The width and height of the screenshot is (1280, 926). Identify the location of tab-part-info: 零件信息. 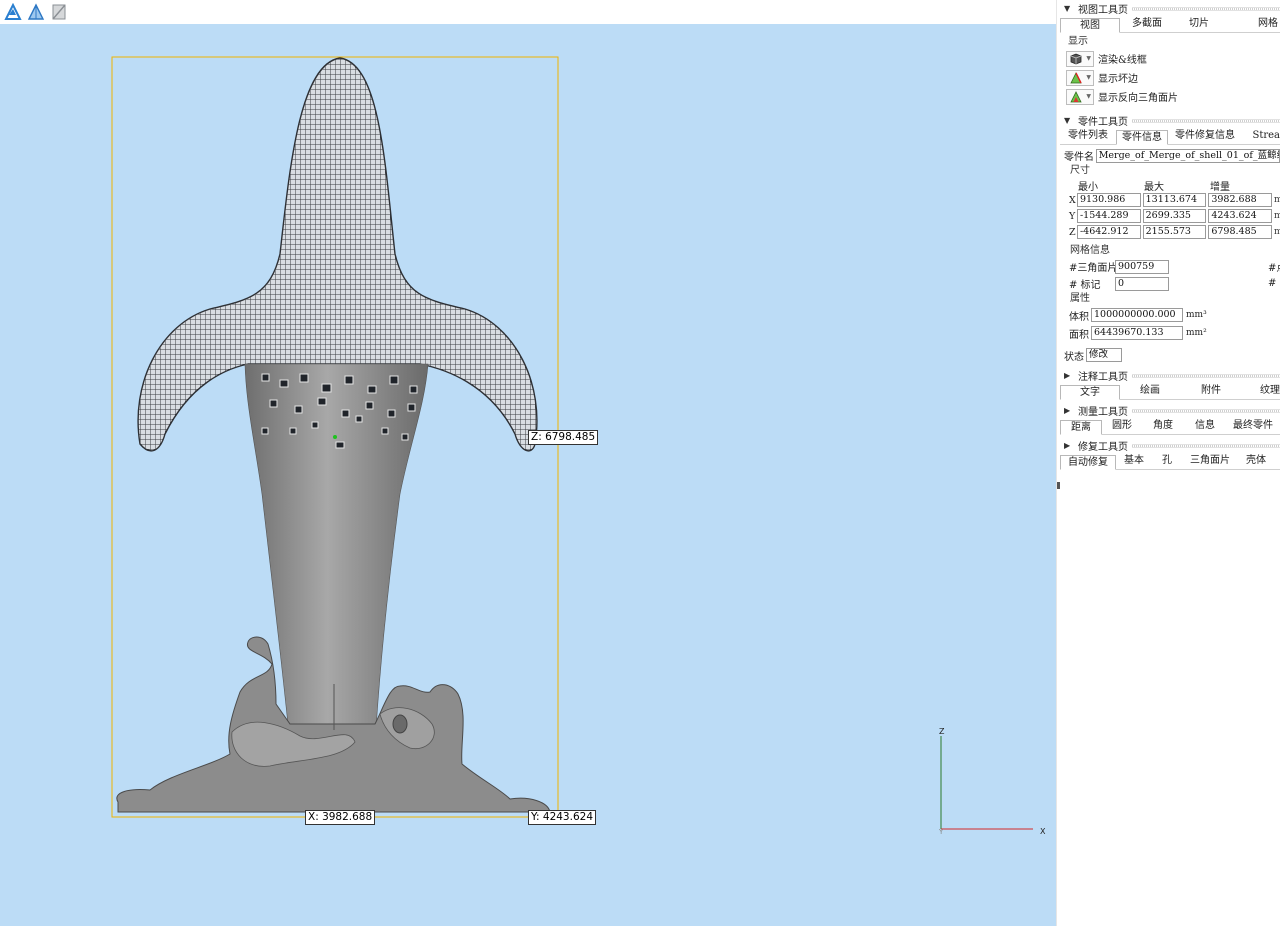
(1142, 137).